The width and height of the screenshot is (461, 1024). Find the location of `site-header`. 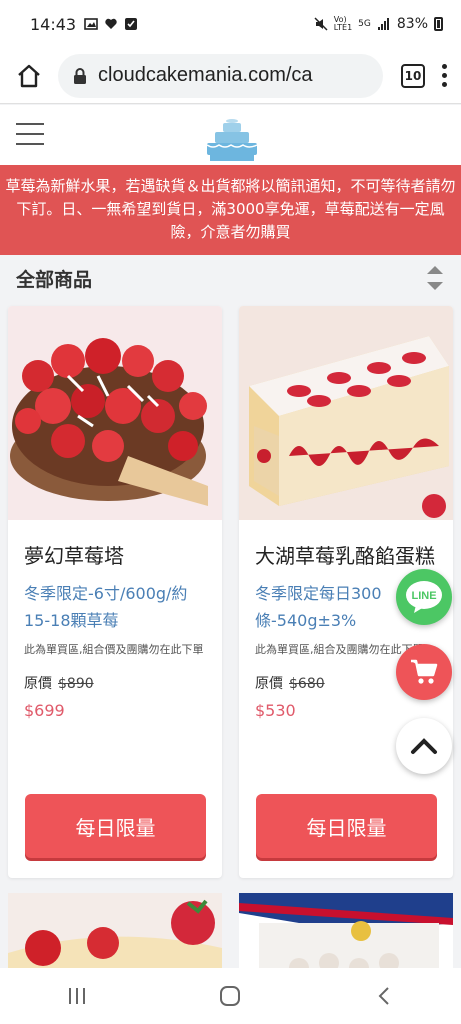

site-header is located at coordinates (230, 135).